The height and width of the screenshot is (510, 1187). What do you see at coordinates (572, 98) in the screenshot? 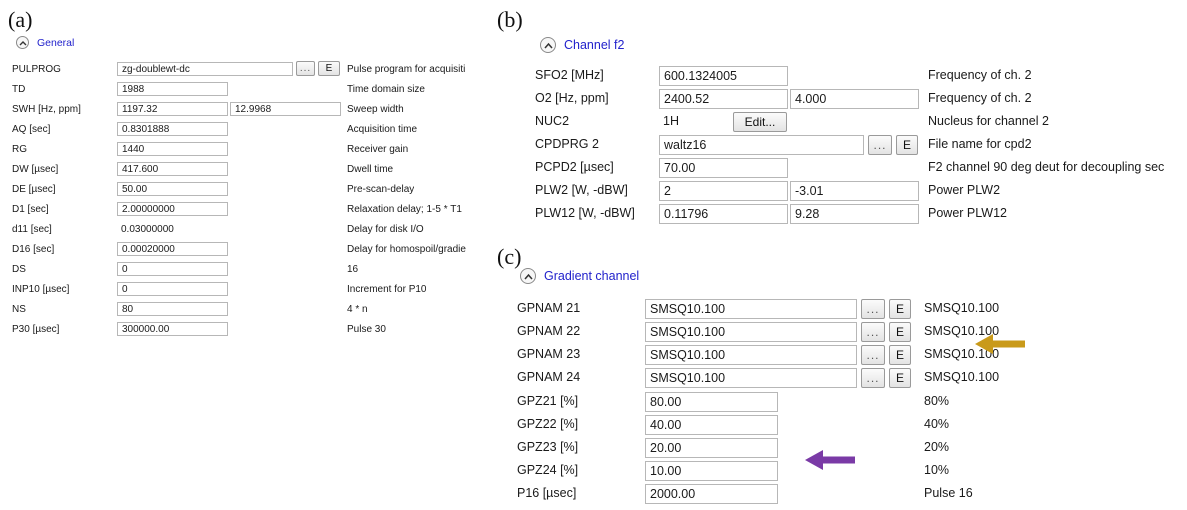
I see `param-label: O2 [Hz, ppm]` at bounding box center [572, 98].